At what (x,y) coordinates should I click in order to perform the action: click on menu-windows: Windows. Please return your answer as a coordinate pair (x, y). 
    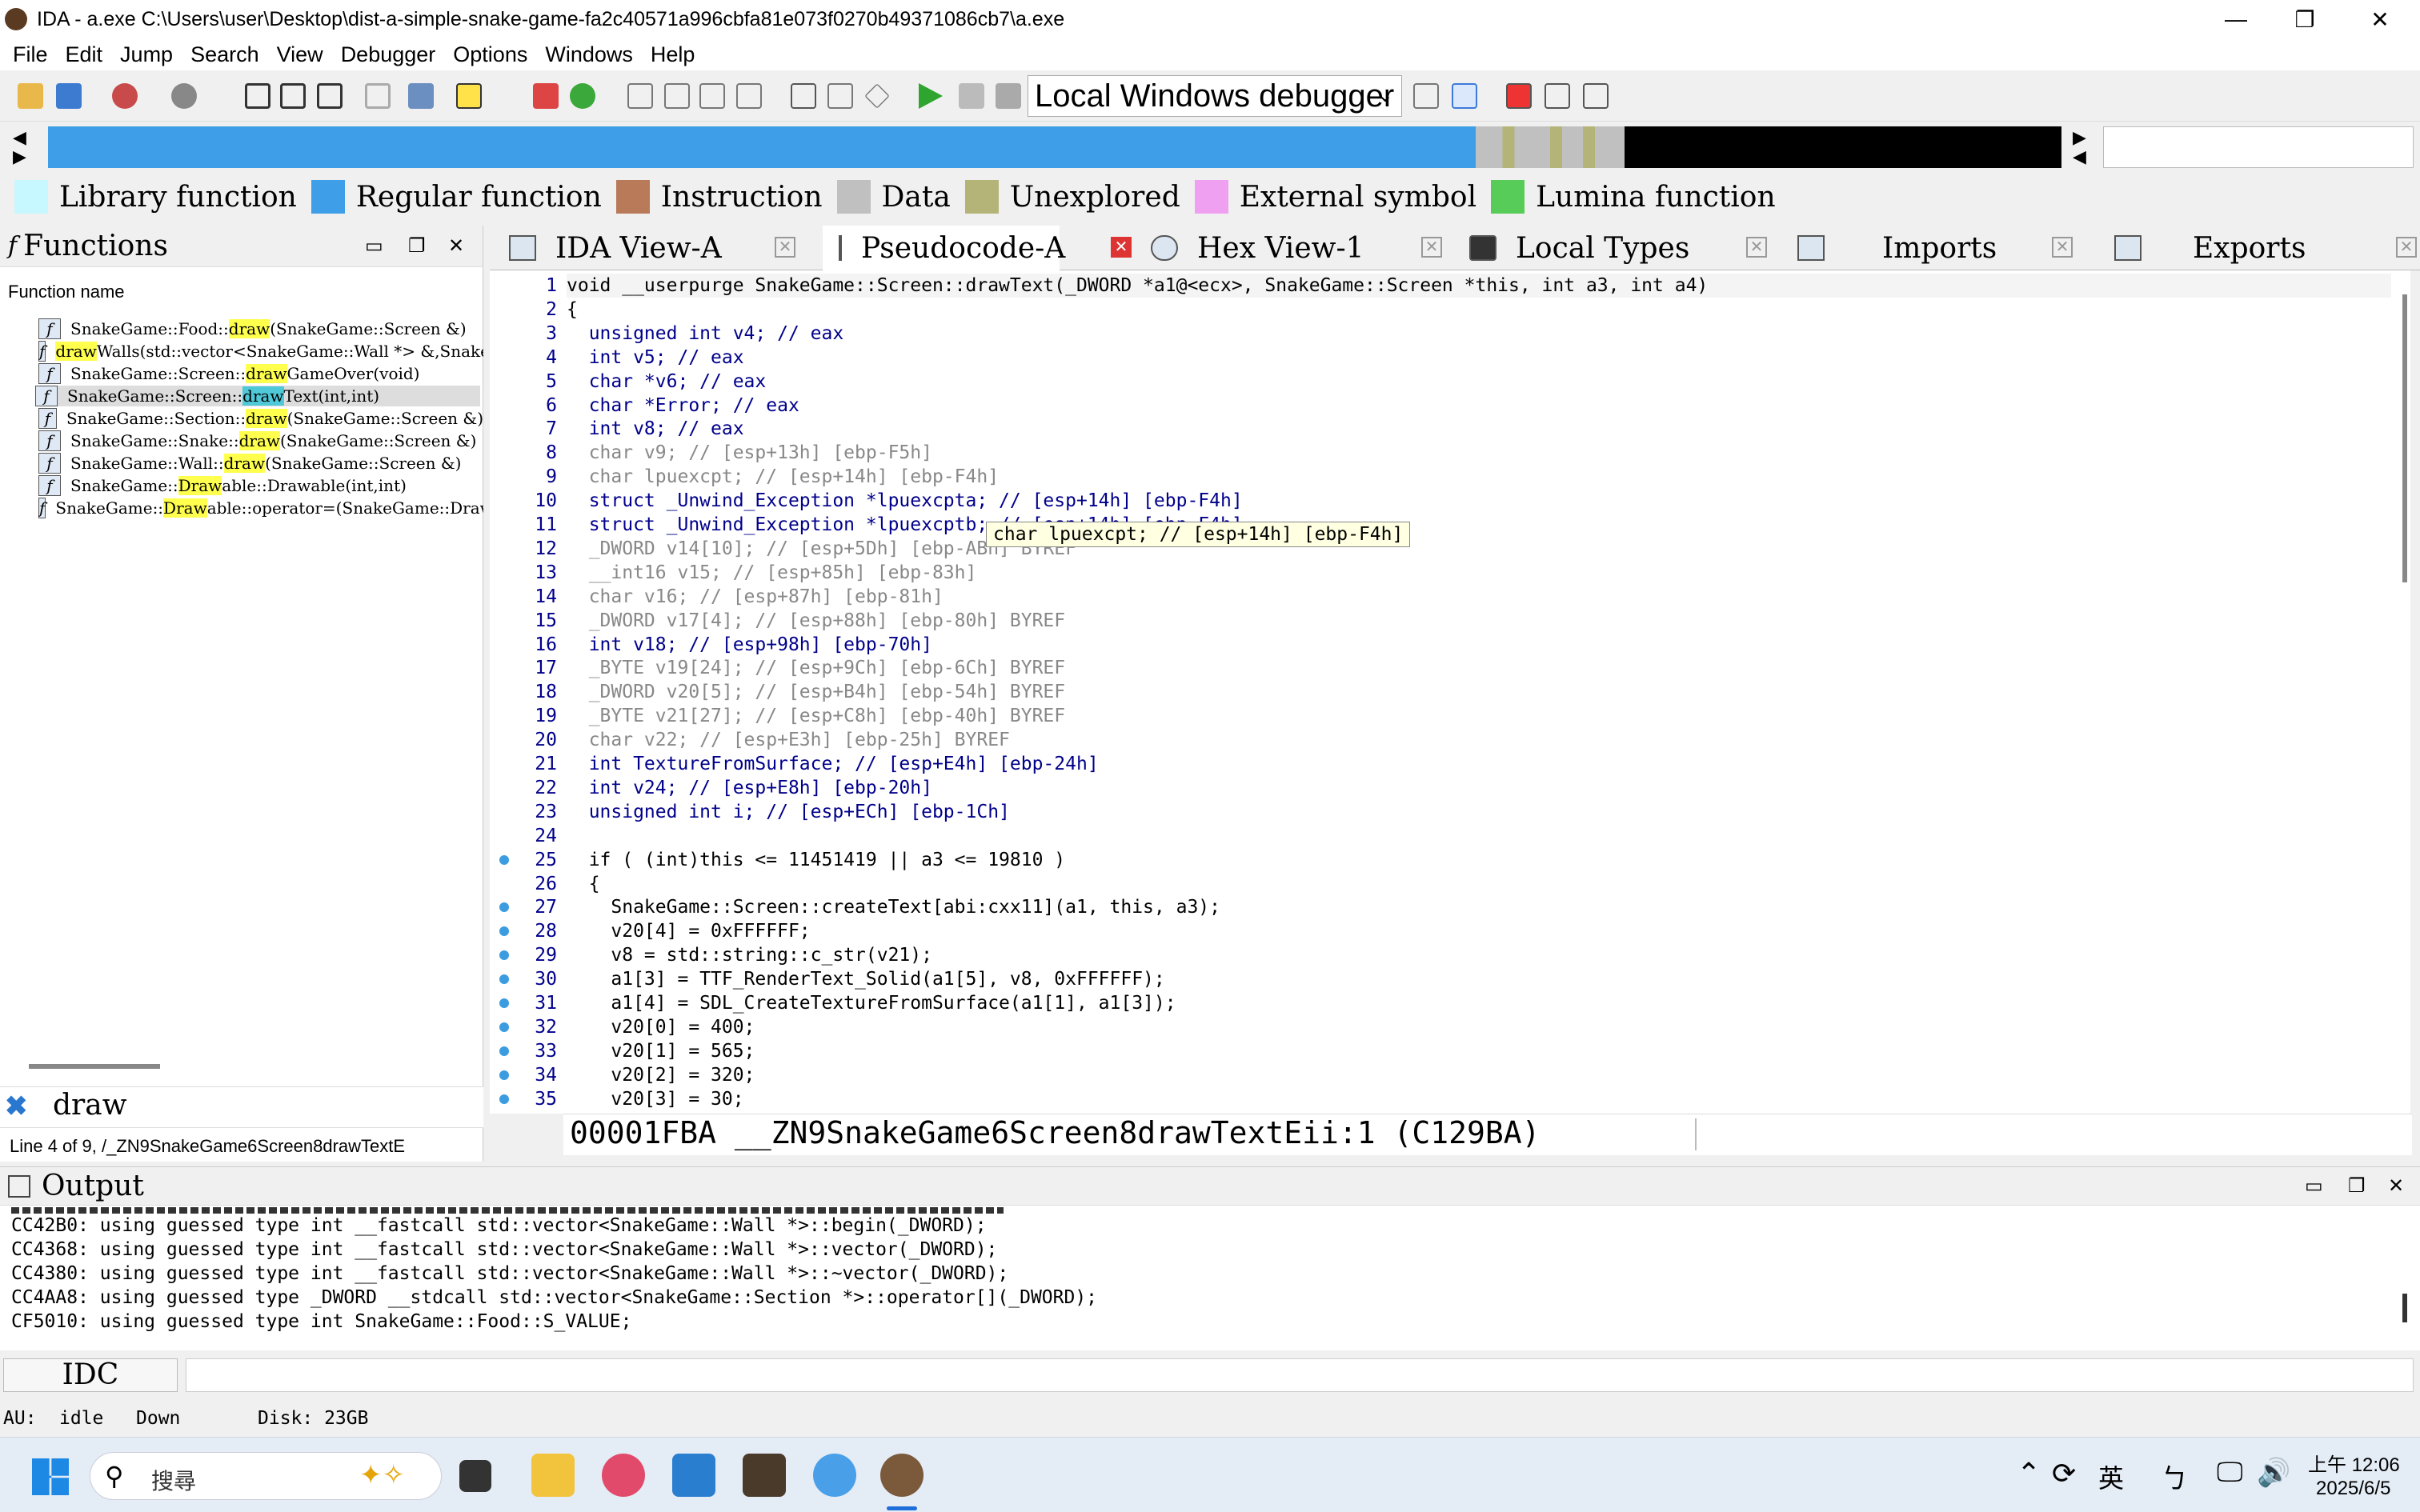
    Looking at the image, I should click on (589, 54).